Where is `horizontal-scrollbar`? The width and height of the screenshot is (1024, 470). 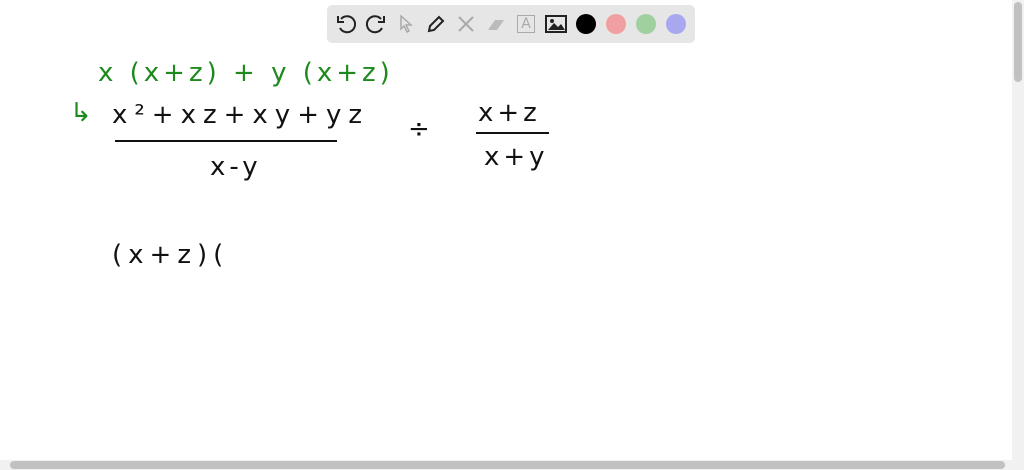 horizontal-scrollbar is located at coordinates (512, 465).